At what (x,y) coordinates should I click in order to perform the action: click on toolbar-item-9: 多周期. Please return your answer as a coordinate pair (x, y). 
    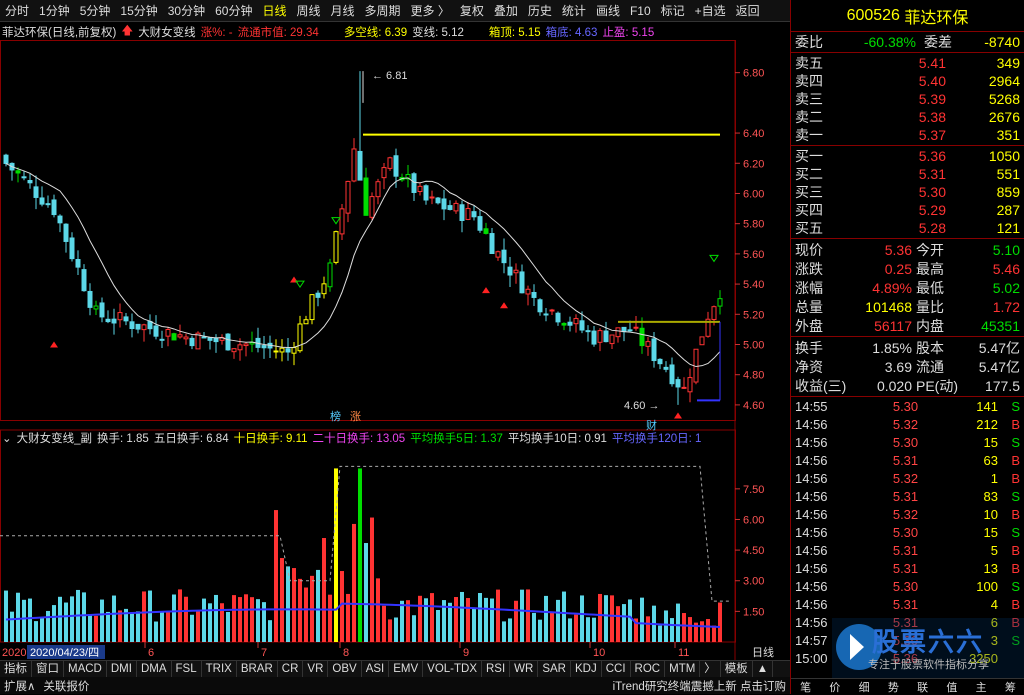
    Looking at the image, I should click on (383, 11).